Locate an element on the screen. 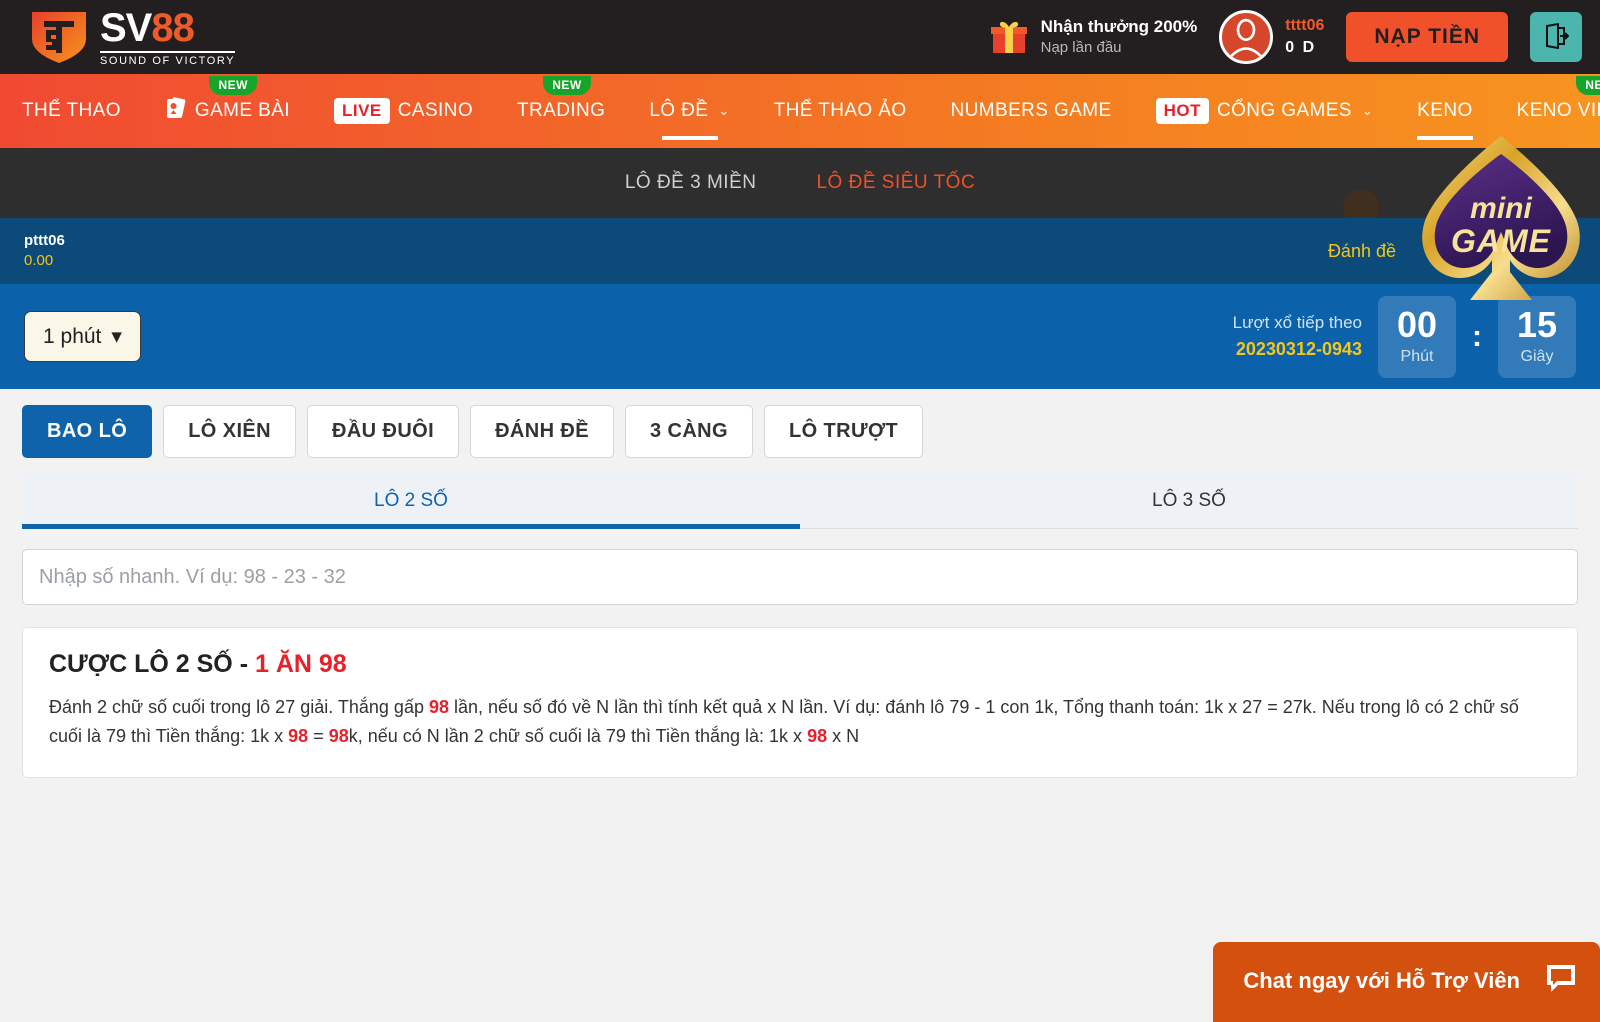 This screenshot has height=1022, width=1600. brand-name-main: SV is located at coordinates (126, 27).